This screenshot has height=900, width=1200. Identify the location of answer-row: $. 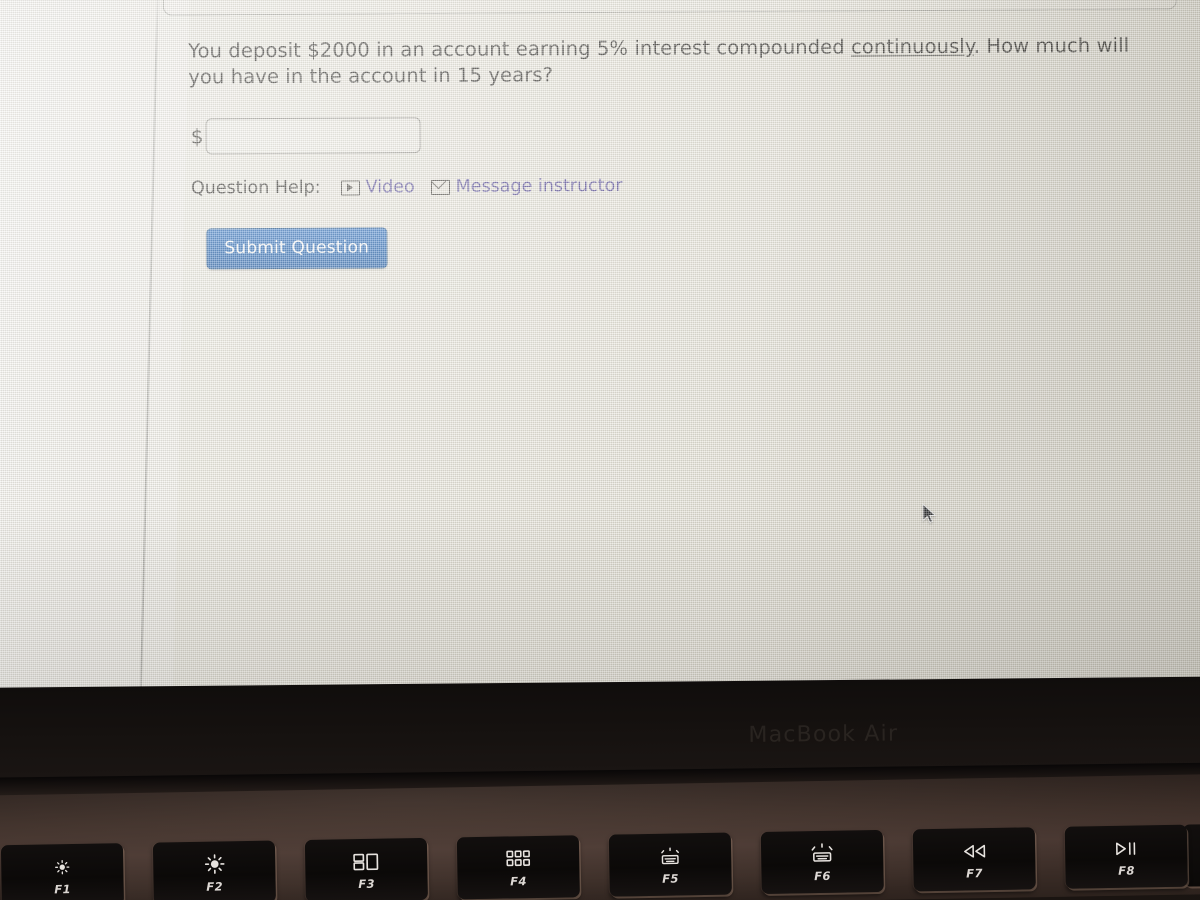
(305, 136).